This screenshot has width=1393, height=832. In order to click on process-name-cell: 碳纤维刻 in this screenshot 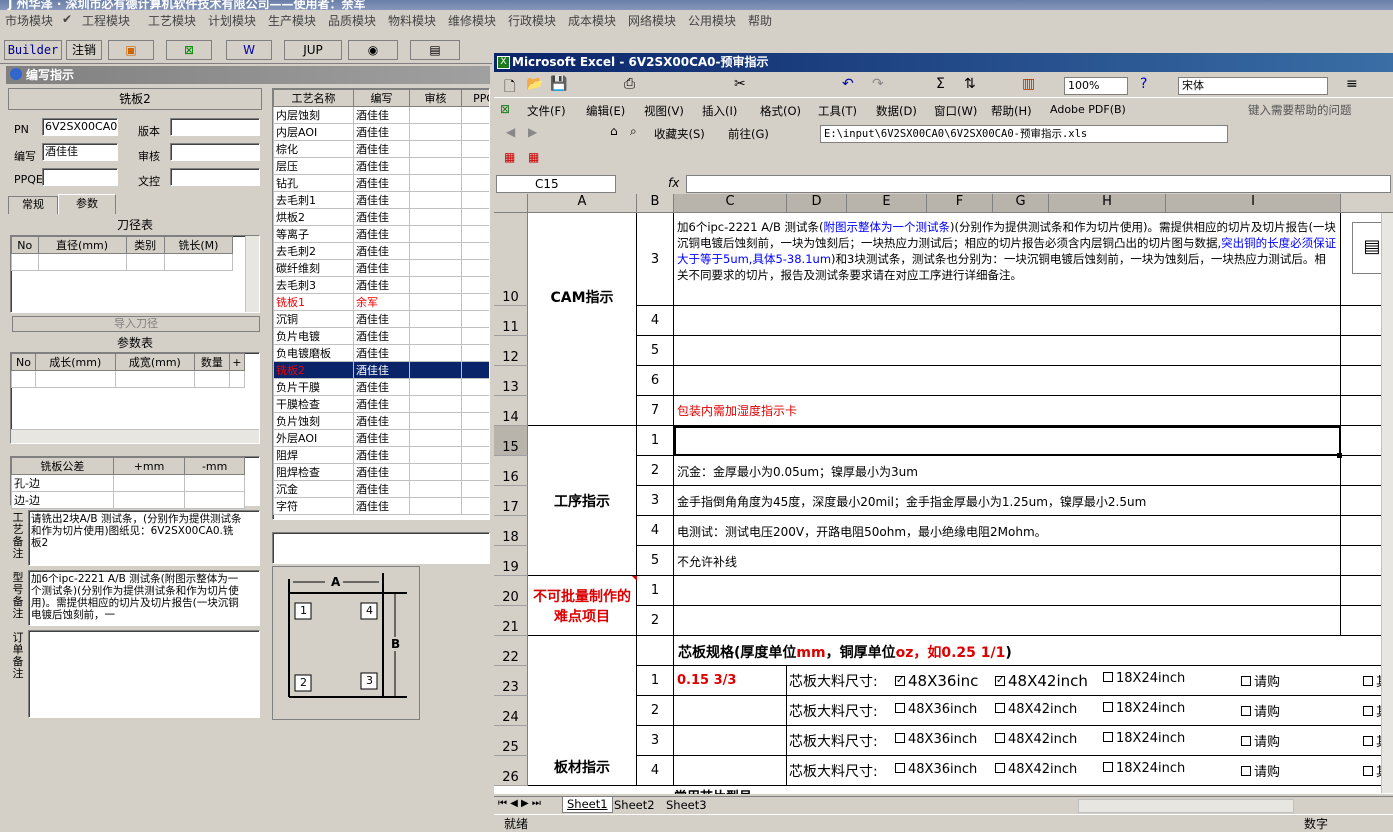, I will do `click(313, 268)`.